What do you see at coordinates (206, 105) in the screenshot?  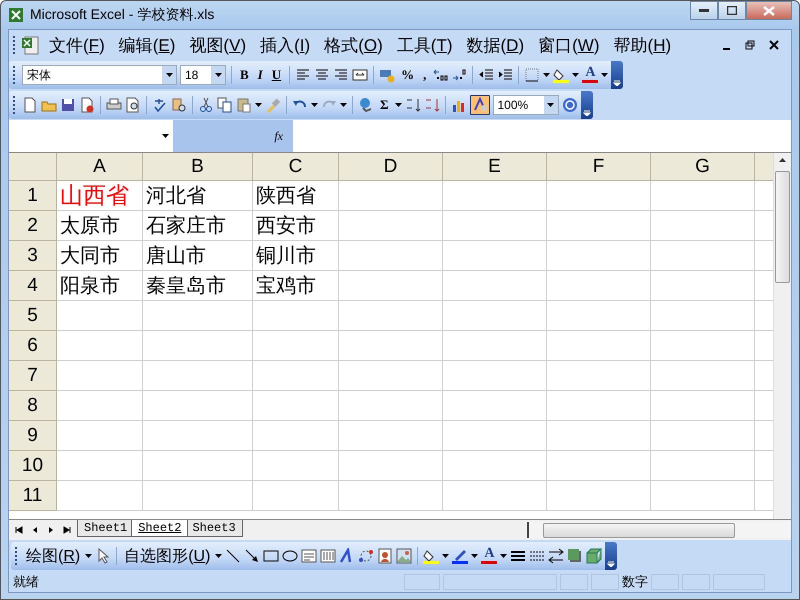 I see `cut-icon` at bounding box center [206, 105].